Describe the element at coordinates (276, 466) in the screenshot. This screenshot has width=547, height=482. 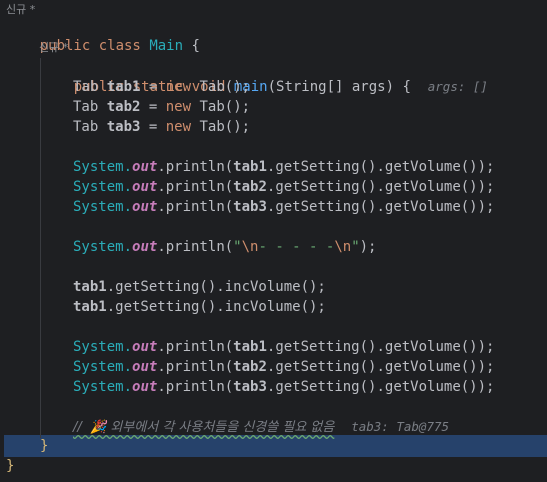
I see `class-close-brace: }` at that location.